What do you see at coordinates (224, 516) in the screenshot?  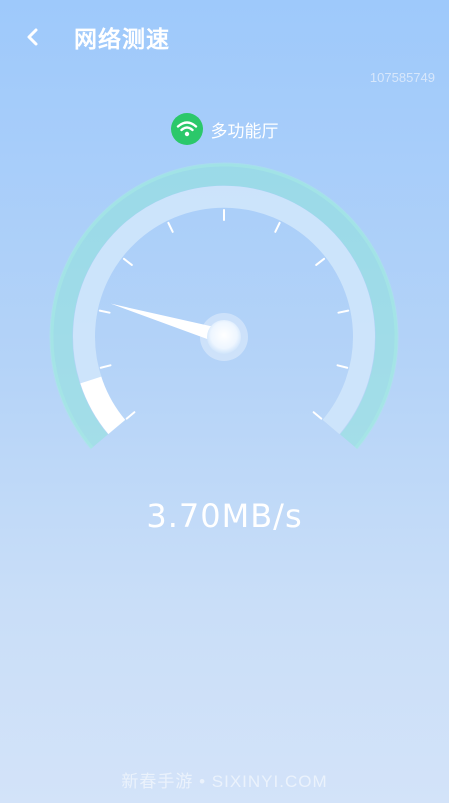 I see `speed-value: 3.70MB/s` at bounding box center [224, 516].